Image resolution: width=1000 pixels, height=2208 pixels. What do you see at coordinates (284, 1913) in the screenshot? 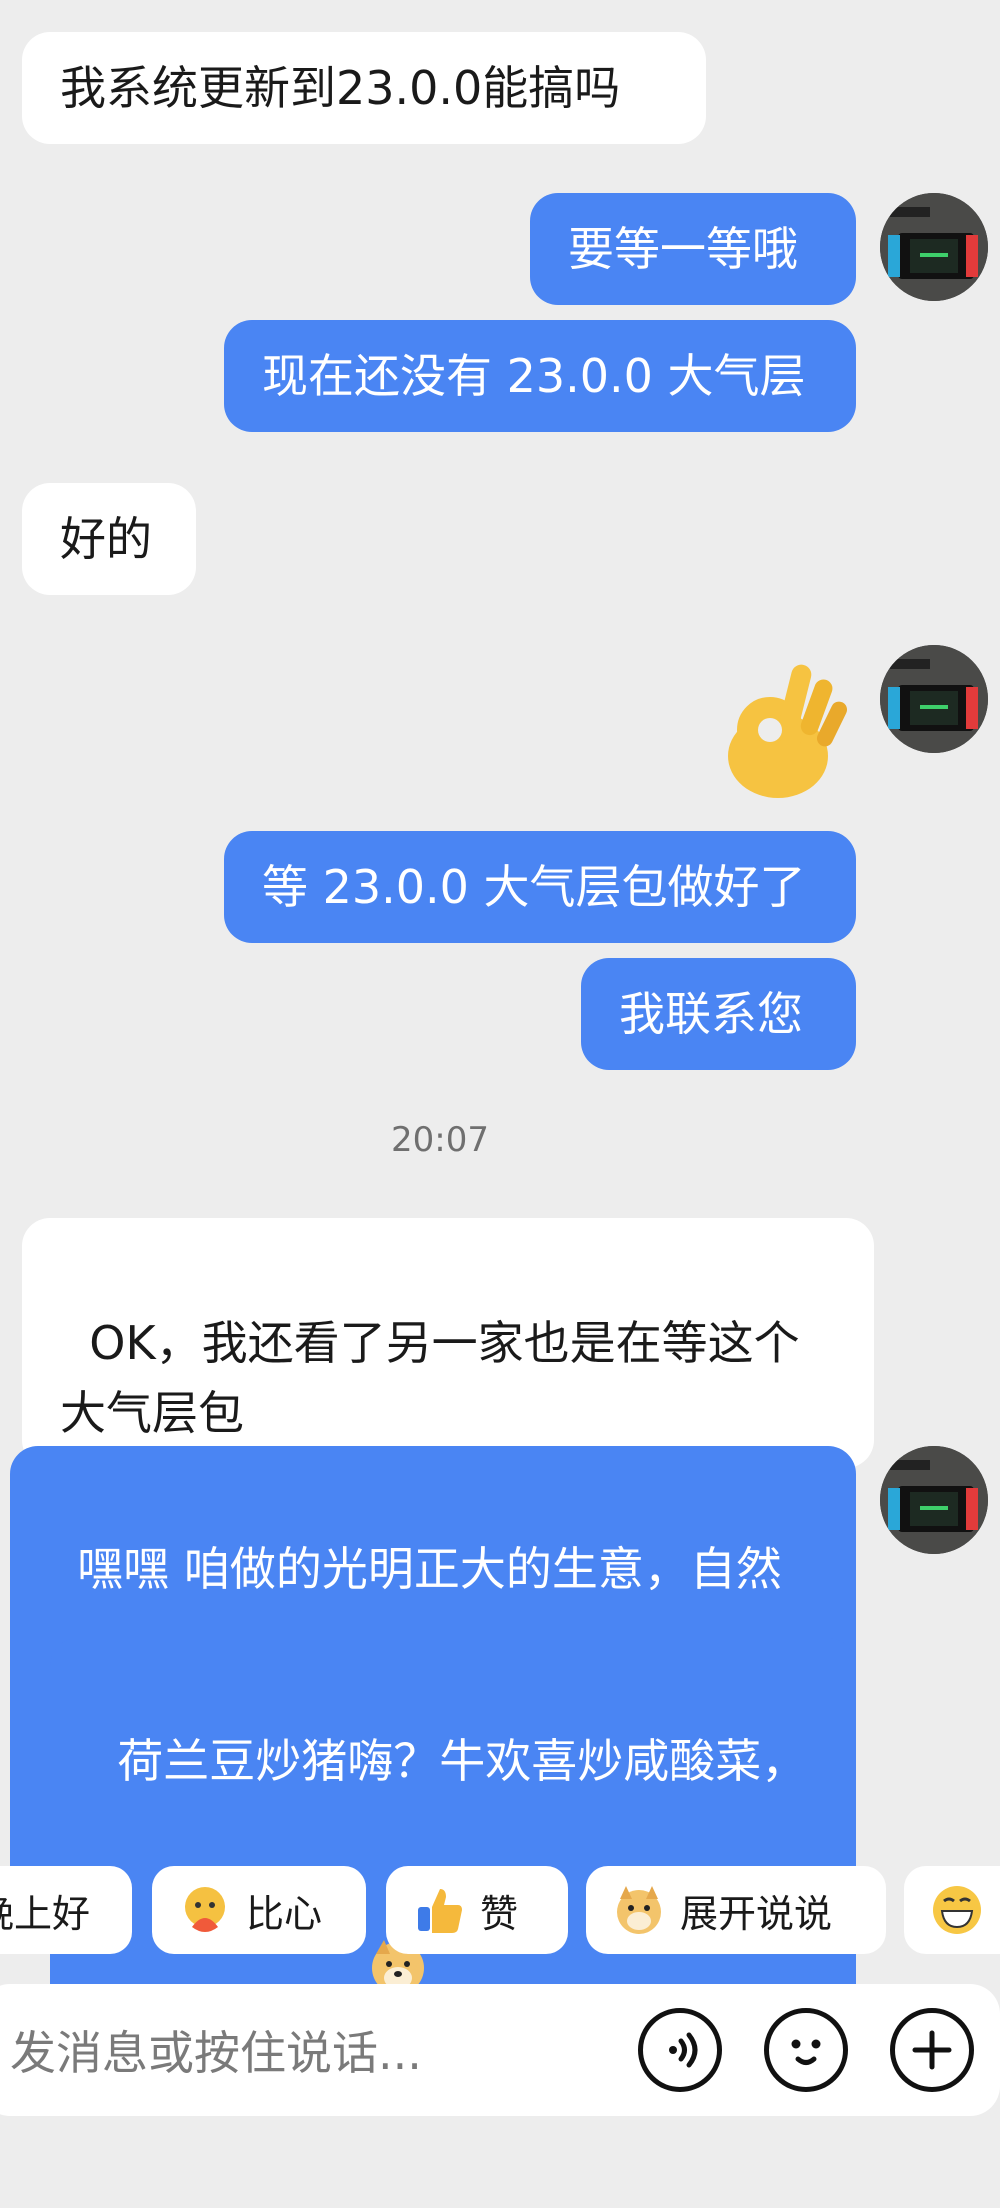
I see `quick-reply-label: 比心` at bounding box center [284, 1913].